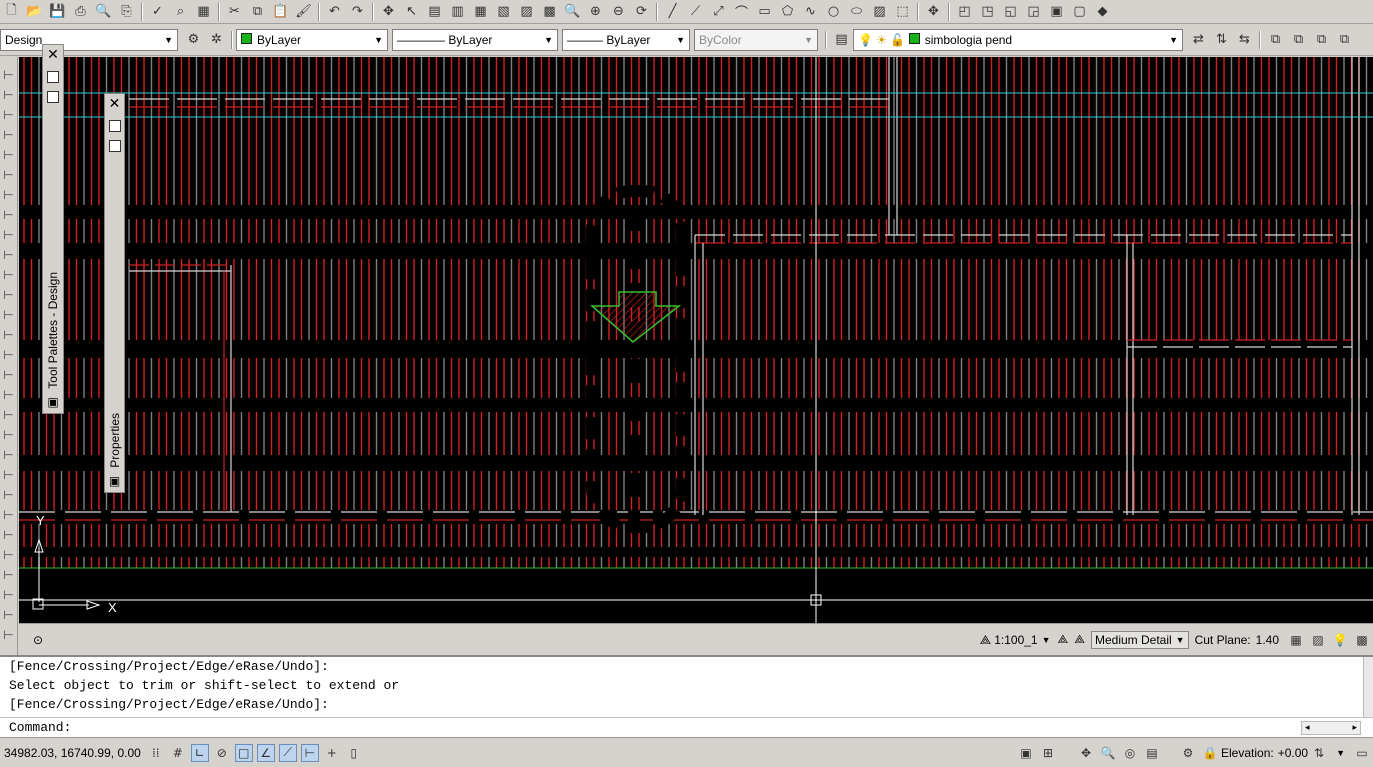 The image size is (1373, 767). What do you see at coordinates (34, 12) in the screenshot?
I see `open-icon: 📂` at bounding box center [34, 12].